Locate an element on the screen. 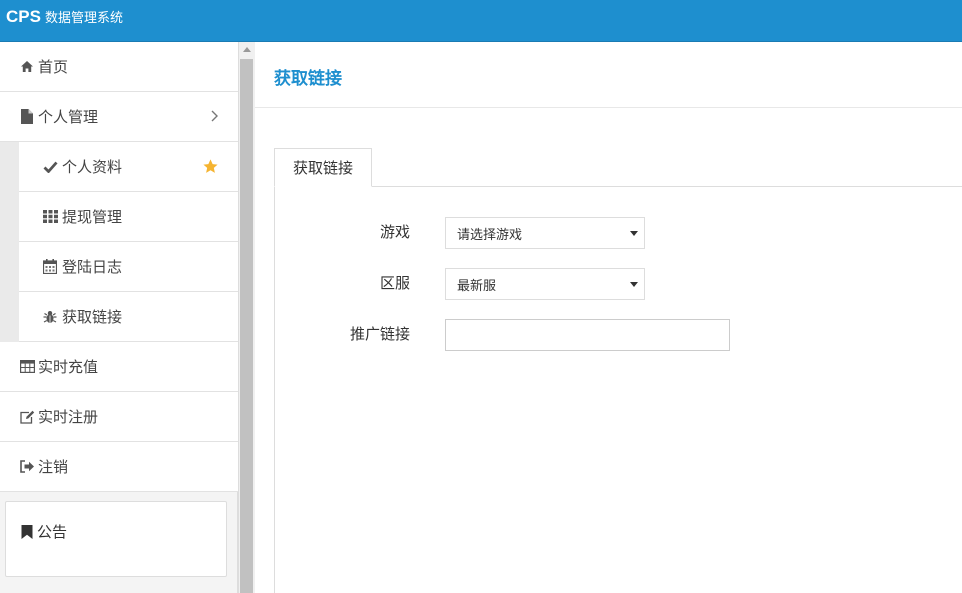  sidebar-subitem-get-link: 获取链接 is located at coordinates (128, 317).